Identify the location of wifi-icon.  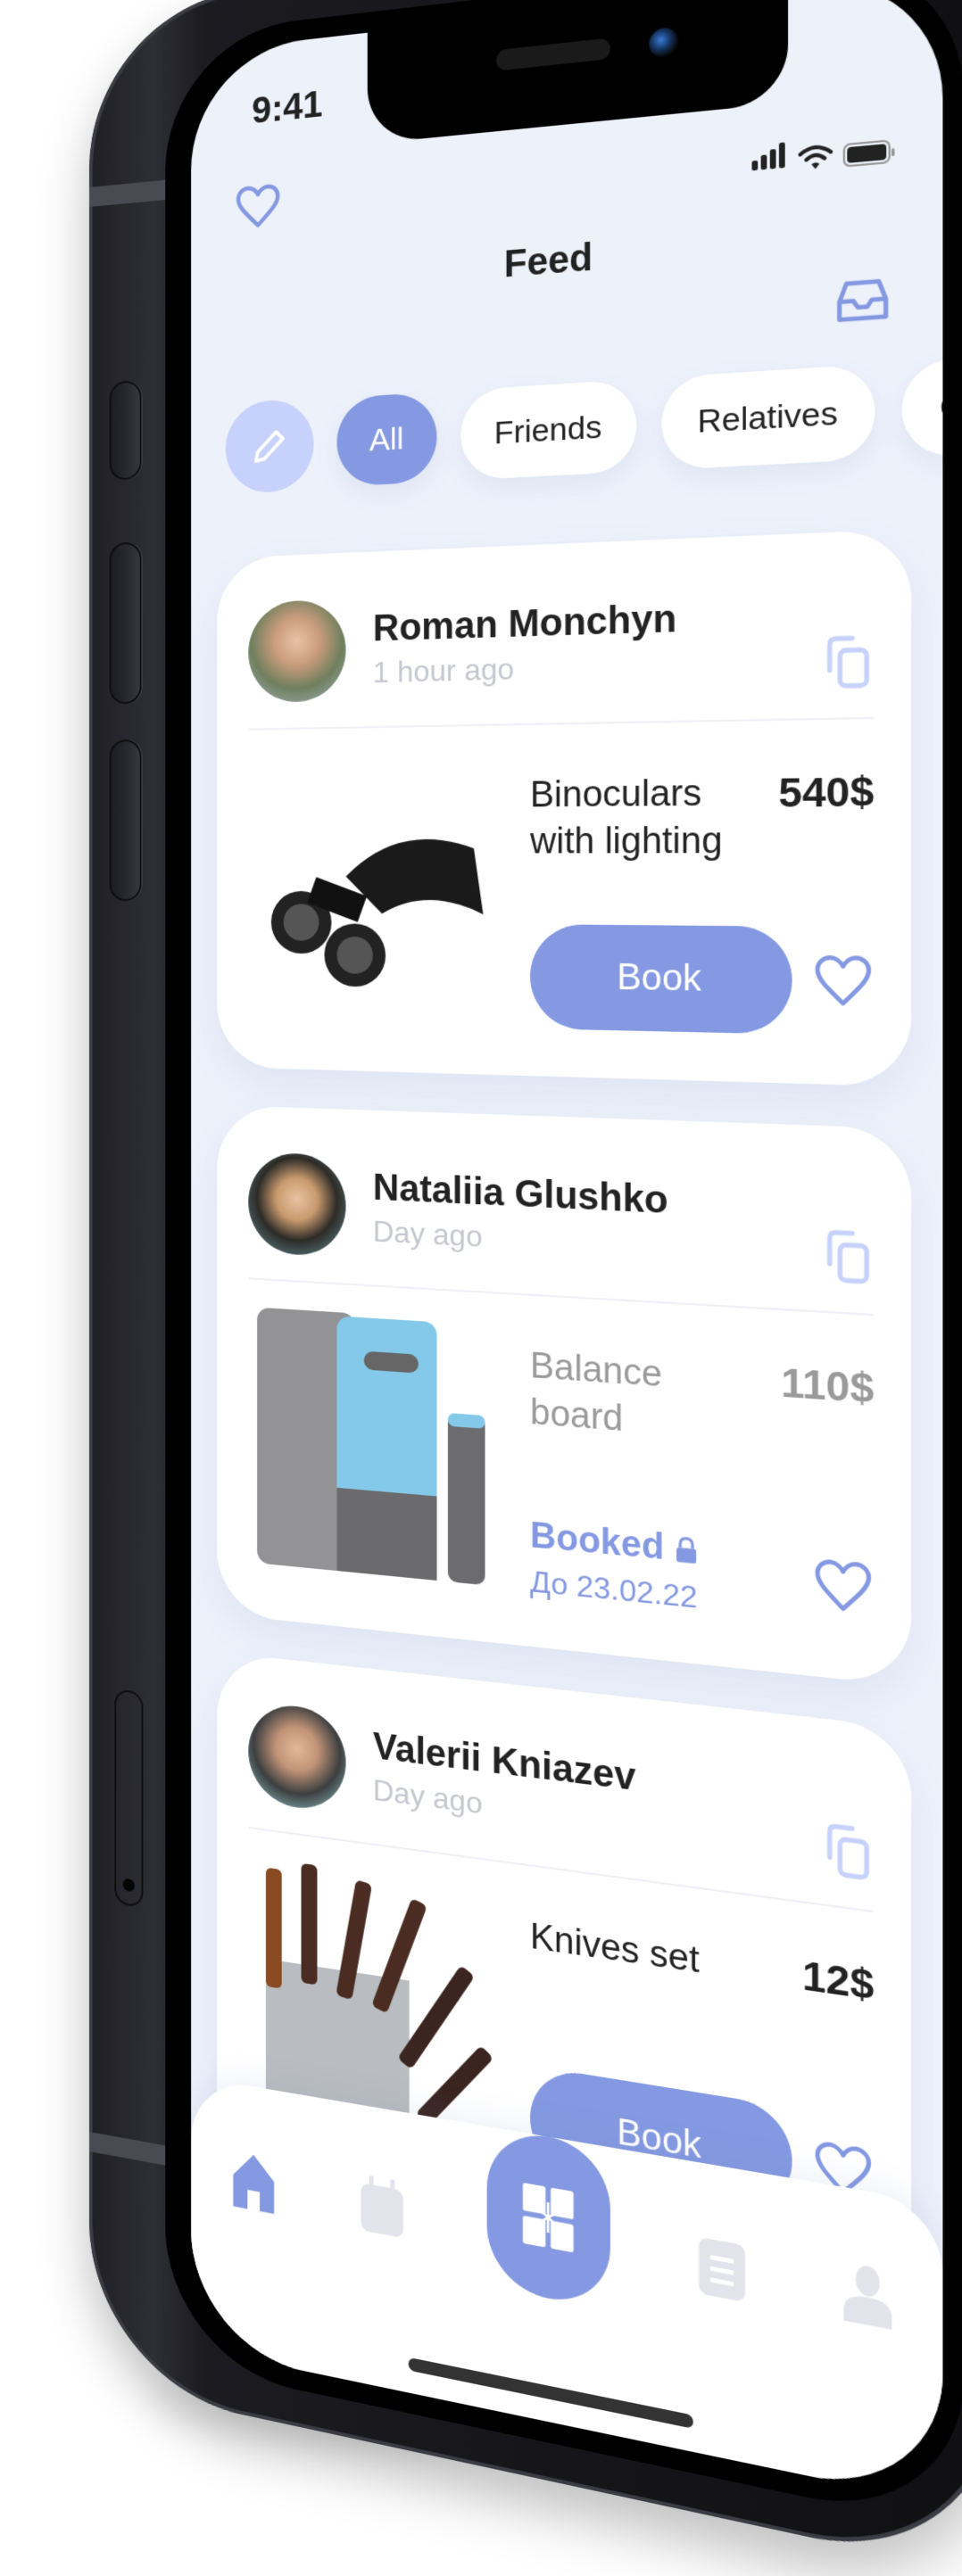
(815, 156).